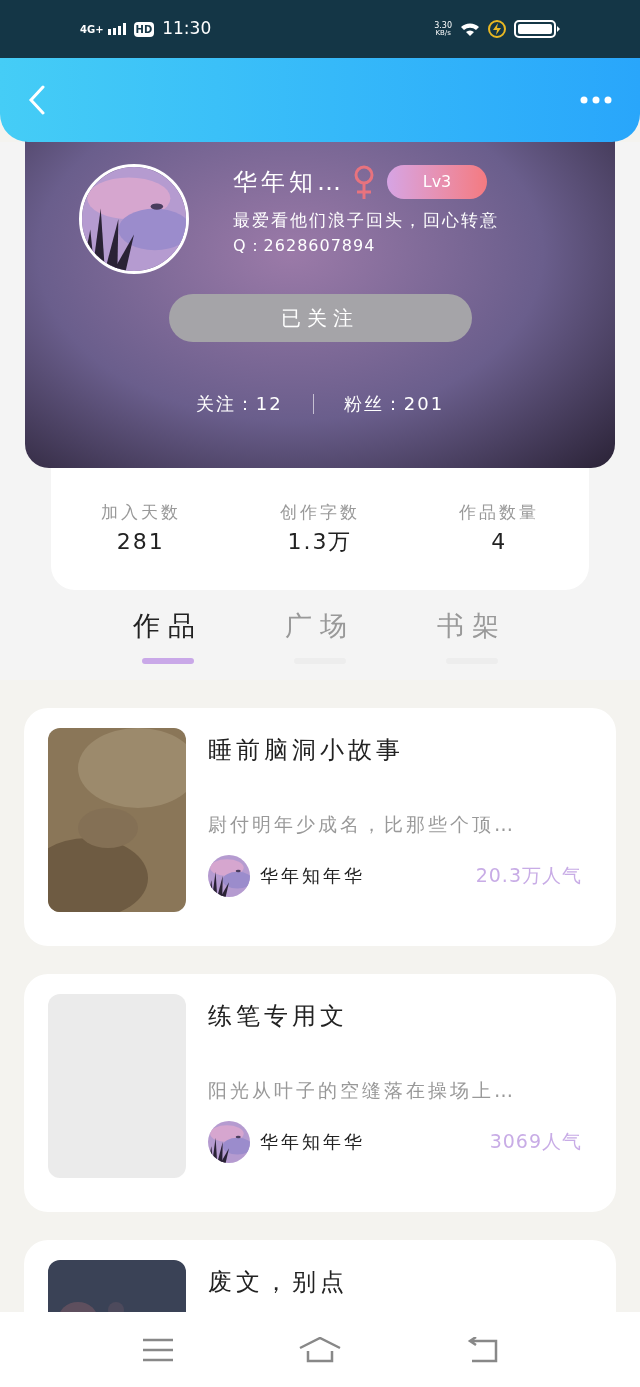 The width and height of the screenshot is (640, 1387). I want to click on hd-badge: HD, so click(144, 29).